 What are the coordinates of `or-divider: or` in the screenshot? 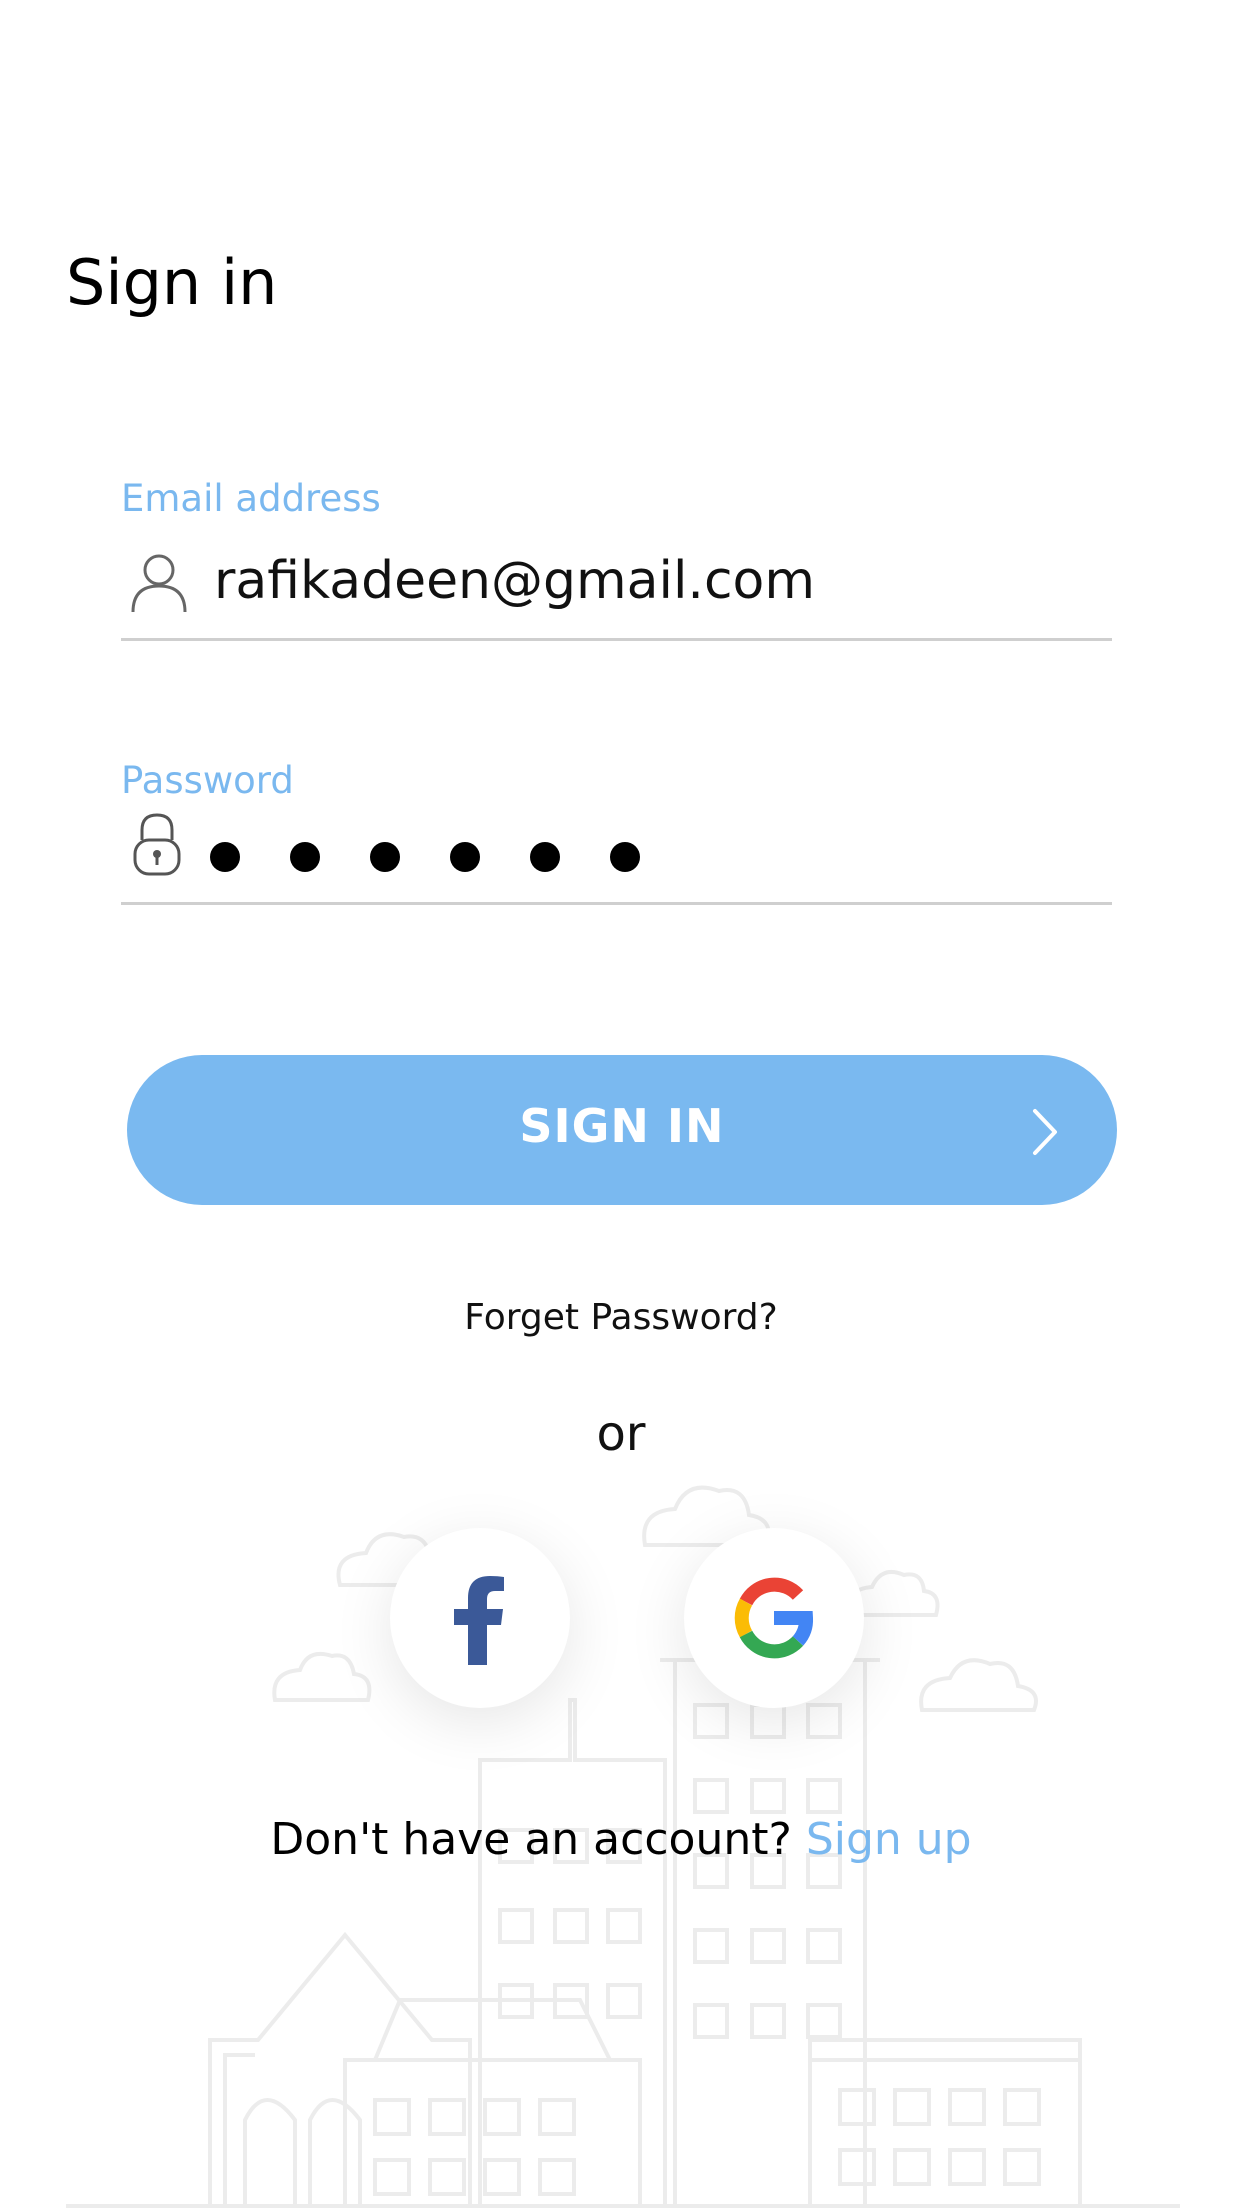 It's located at (621, 1434).